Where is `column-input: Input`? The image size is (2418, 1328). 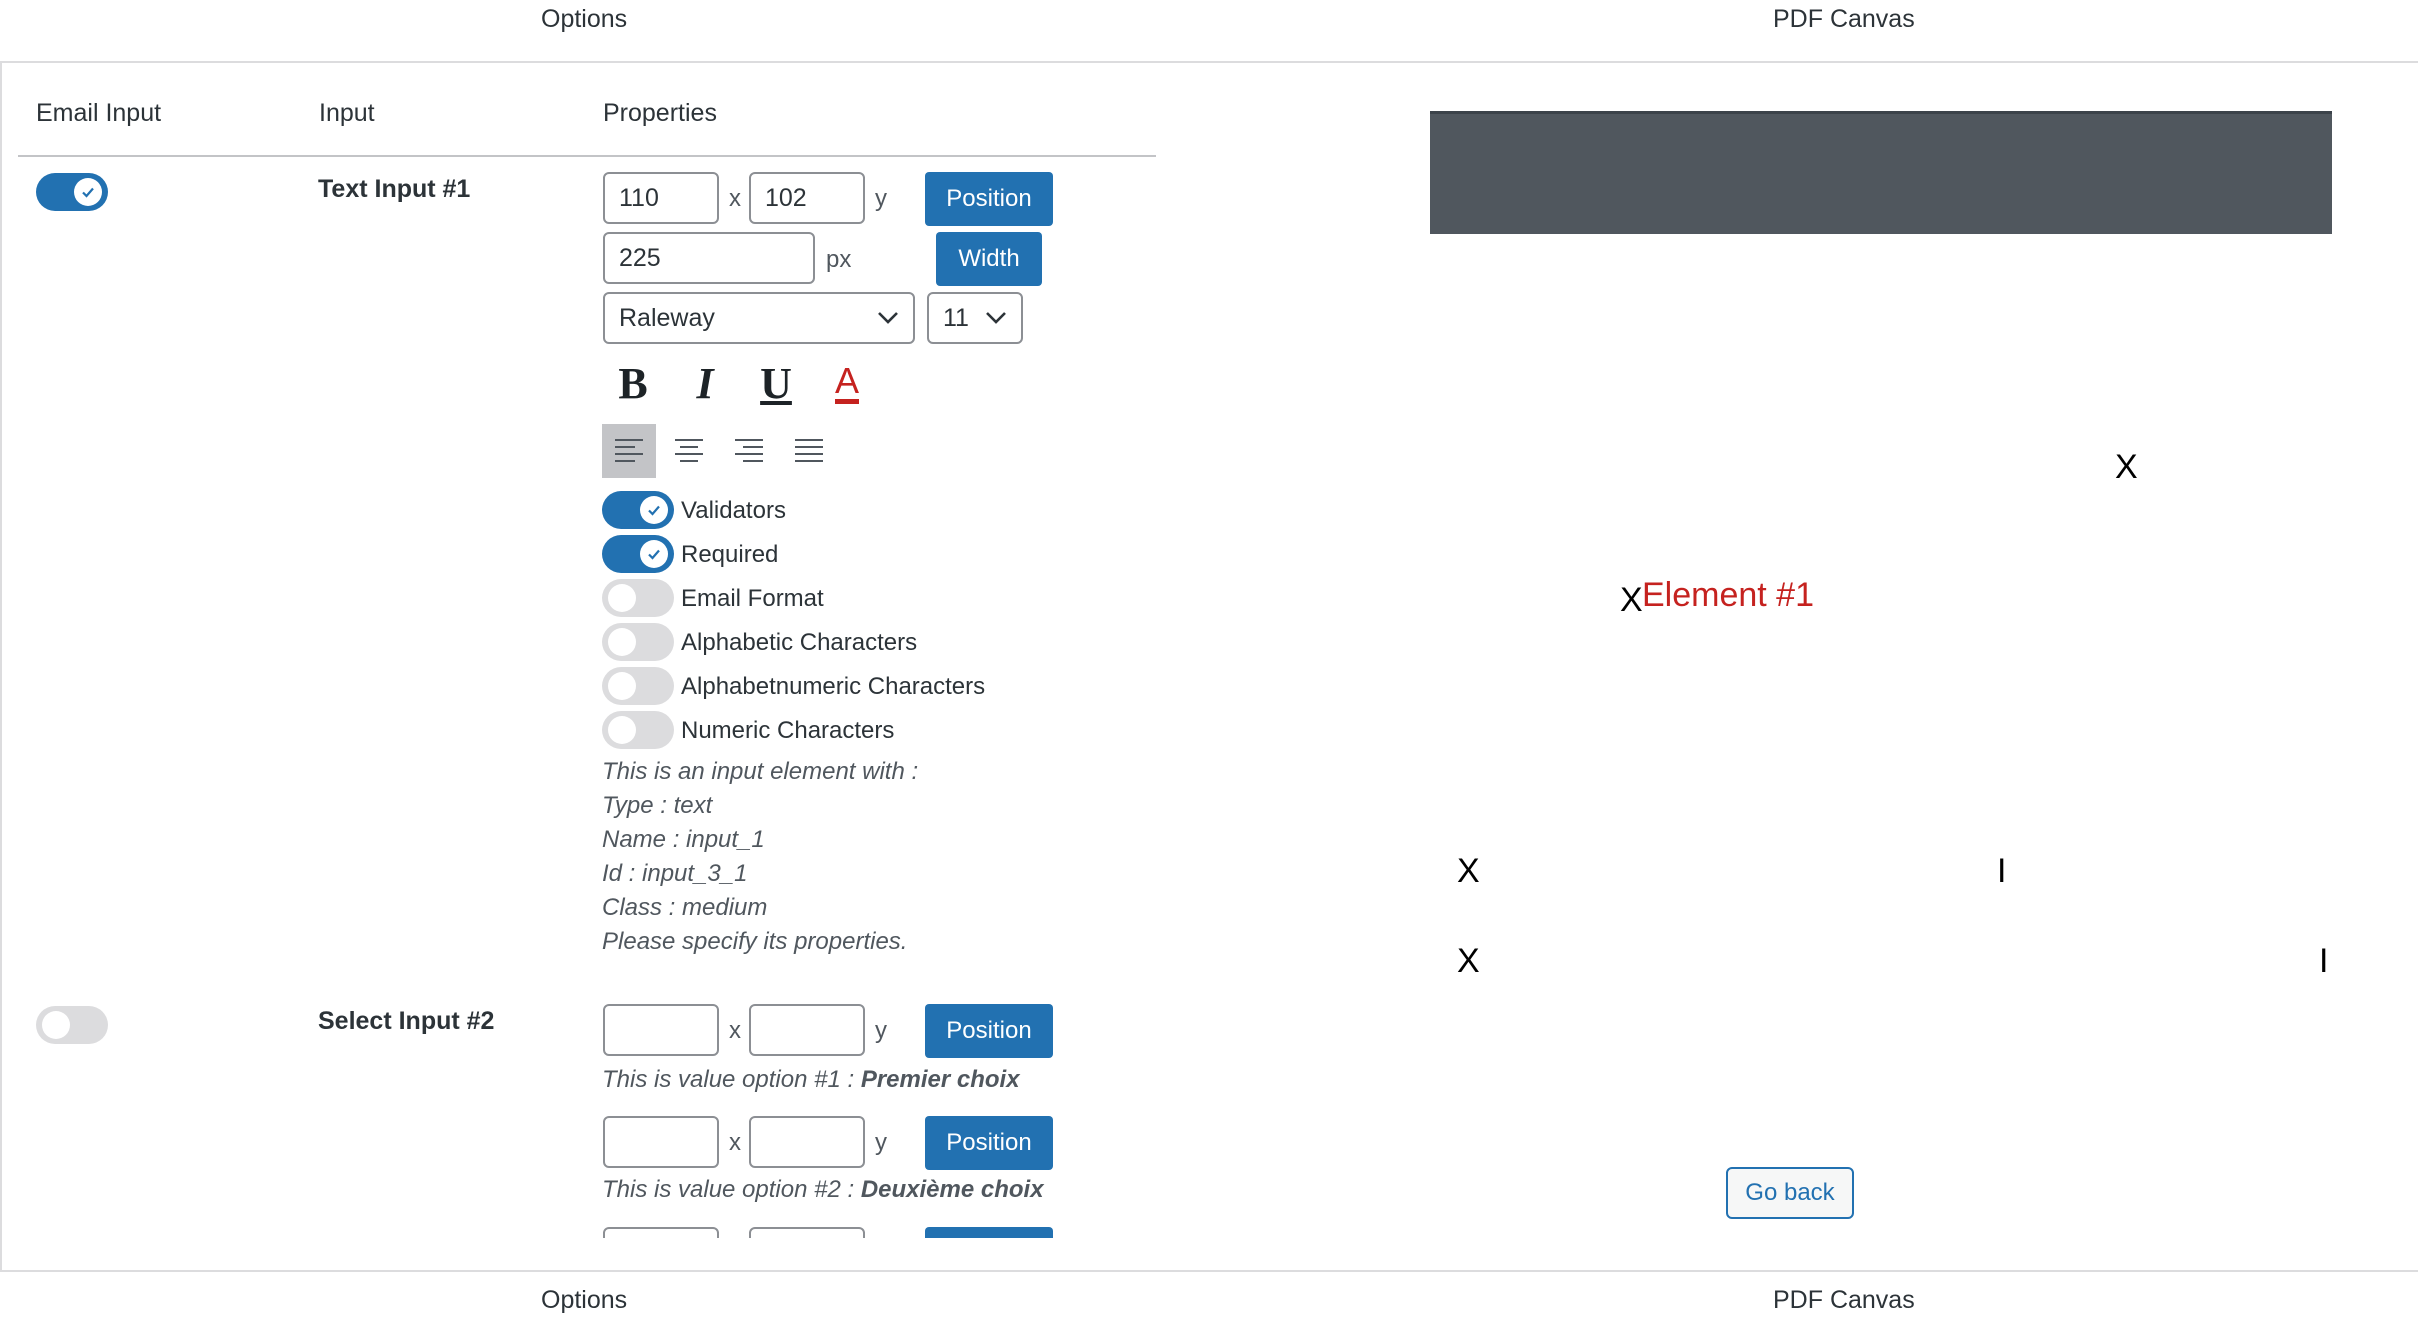
column-input: Input is located at coordinates (347, 113).